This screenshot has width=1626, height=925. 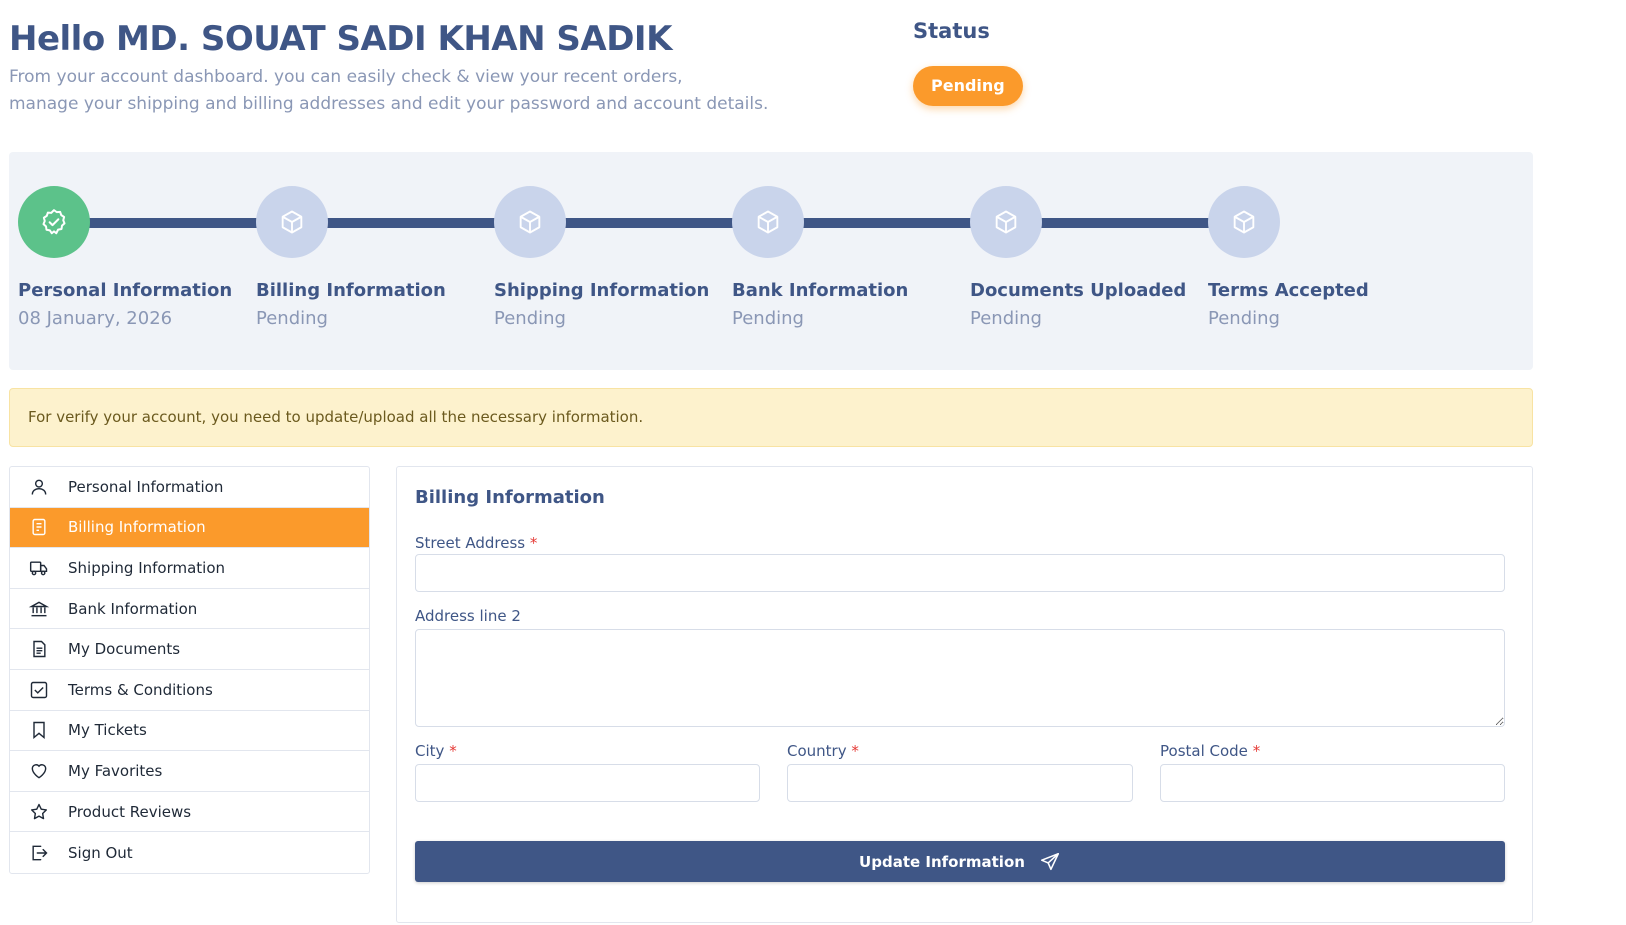 I want to click on step-title: Personal Information, so click(x=125, y=290).